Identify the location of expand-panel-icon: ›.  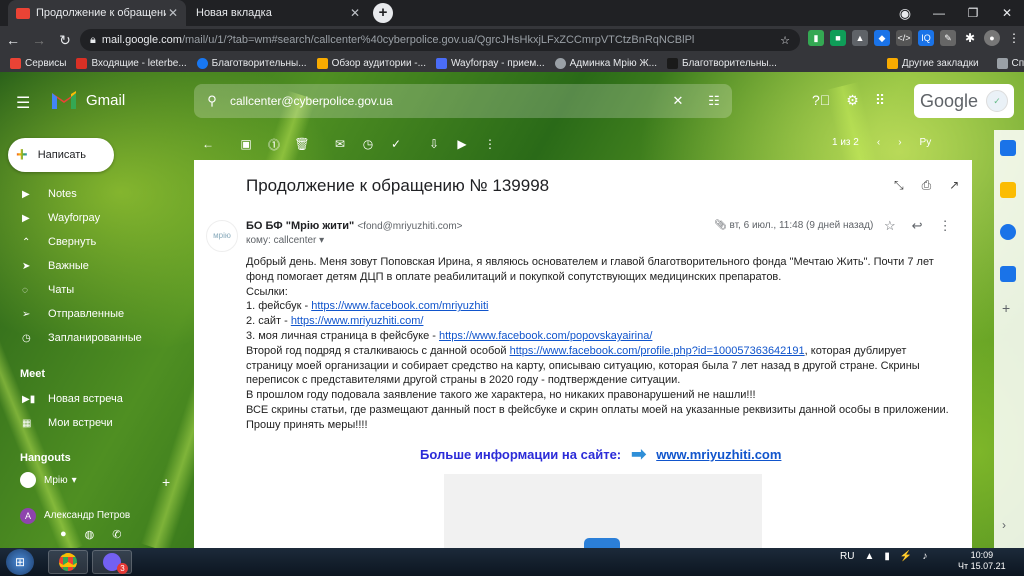
(1004, 525).